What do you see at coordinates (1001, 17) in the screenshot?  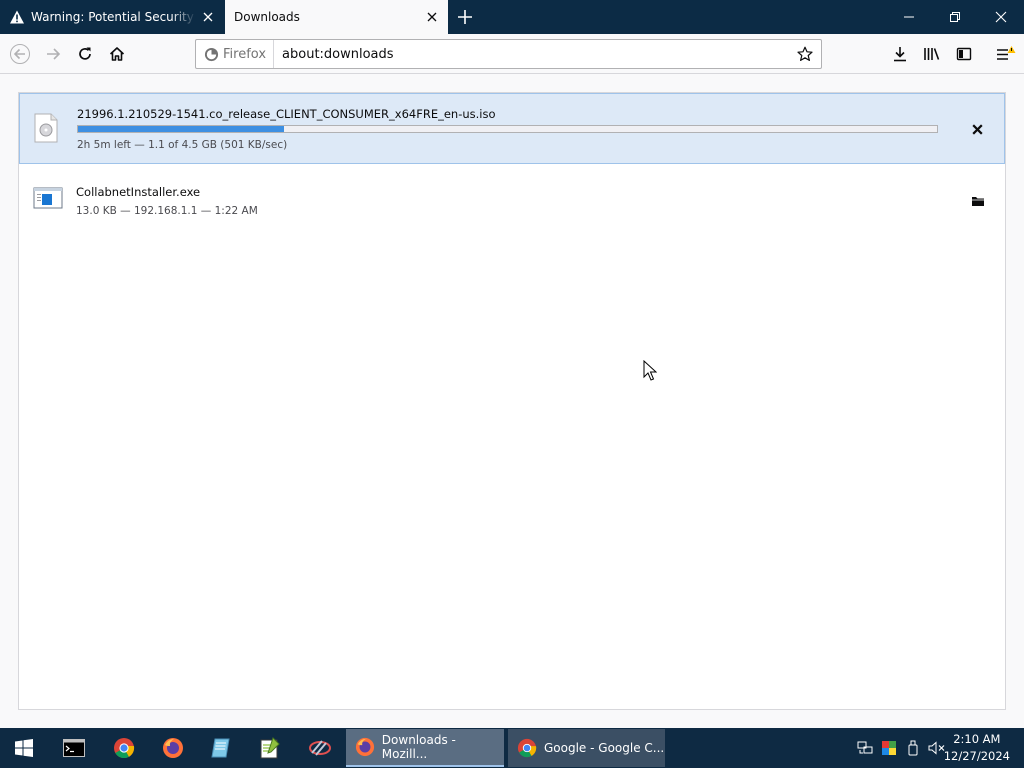 I see `close-window-icon` at bounding box center [1001, 17].